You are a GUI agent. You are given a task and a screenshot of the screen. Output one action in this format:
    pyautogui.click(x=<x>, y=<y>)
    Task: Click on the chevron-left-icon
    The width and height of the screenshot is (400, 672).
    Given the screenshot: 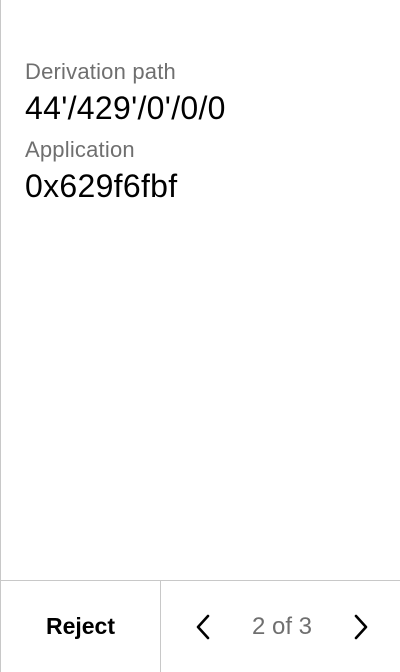 What is the action you would take?
    pyautogui.click(x=203, y=627)
    